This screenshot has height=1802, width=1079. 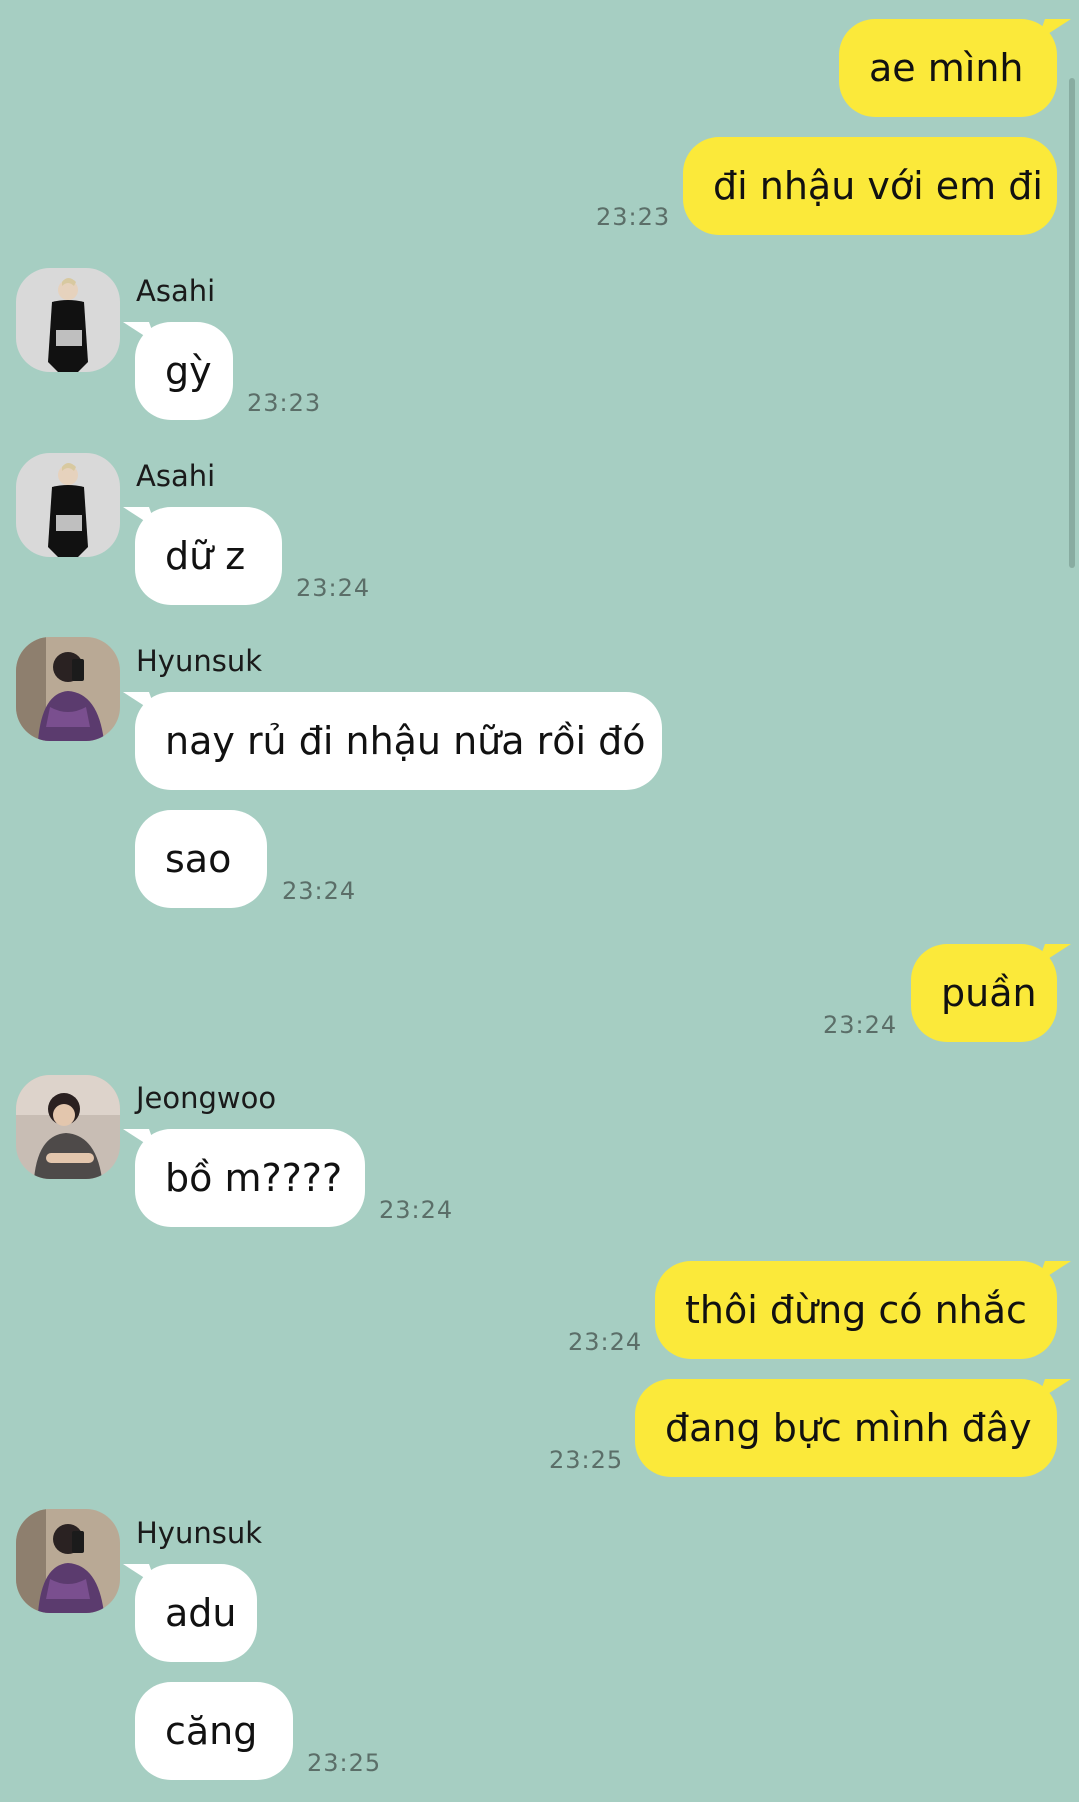 I want to click on message-text: ae mình, so click(x=946, y=68).